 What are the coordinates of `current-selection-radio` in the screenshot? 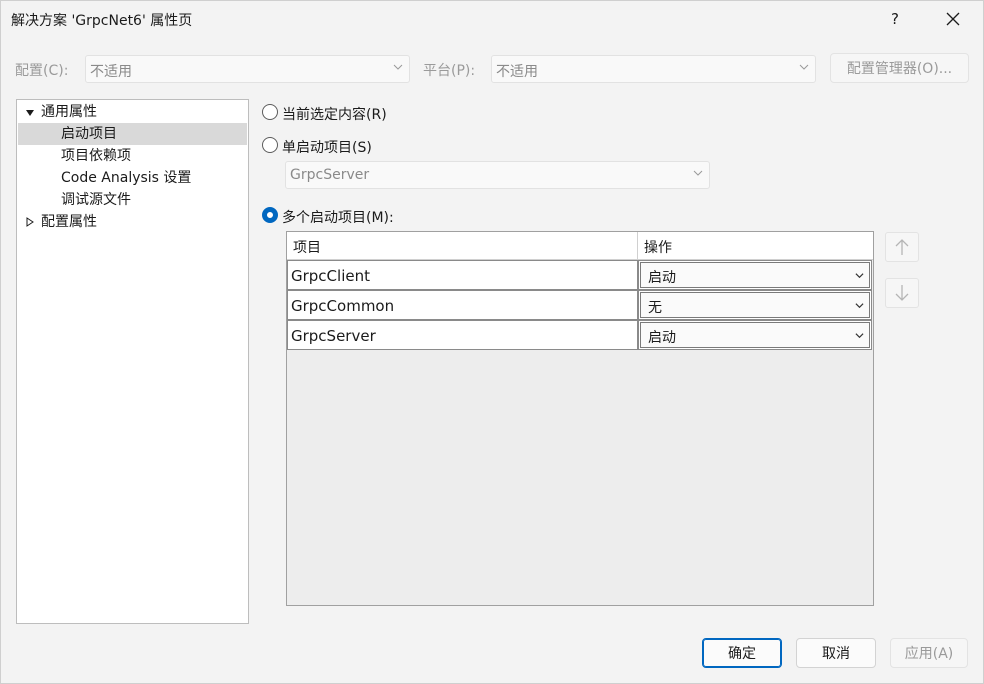 It's located at (270, 112).